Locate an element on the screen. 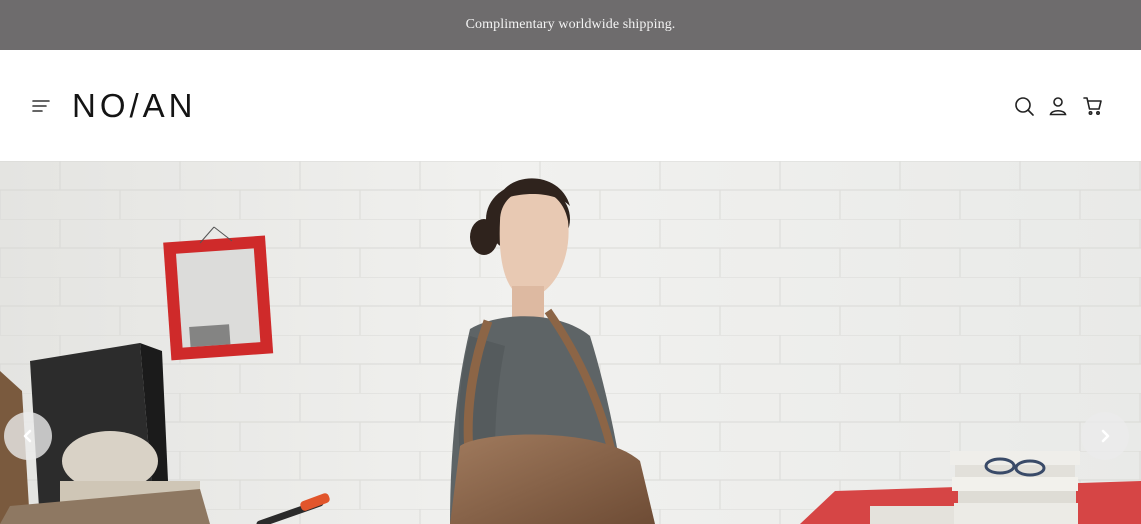 This screenshot has height=524, width=1141. menu-icon is located at coordinates (41, 106).